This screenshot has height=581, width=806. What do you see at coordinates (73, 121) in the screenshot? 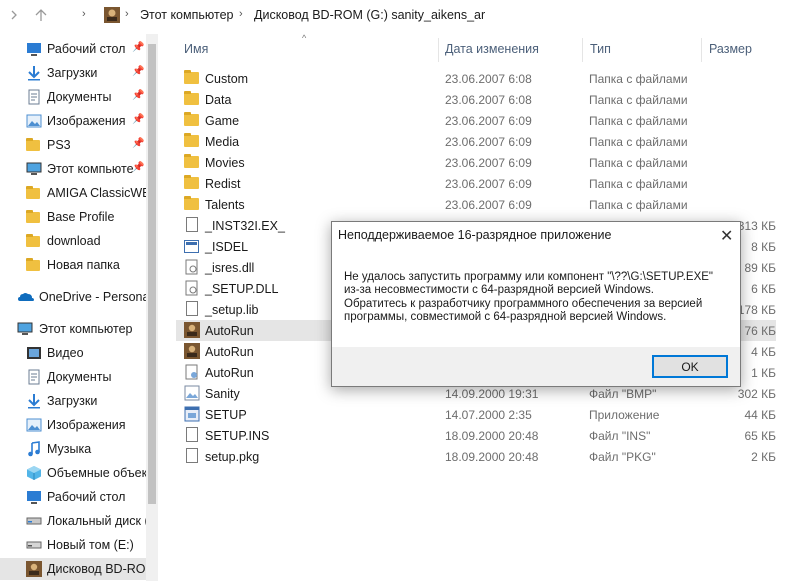
I see `sidebar-item-pictures: Изображения 📌` at bounding box center [73, 121].